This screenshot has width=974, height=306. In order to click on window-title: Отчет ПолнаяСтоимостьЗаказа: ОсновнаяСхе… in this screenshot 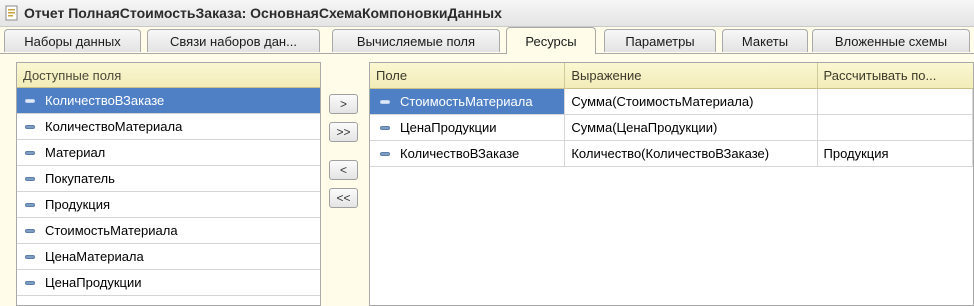, I will do `click(263, 13)`.